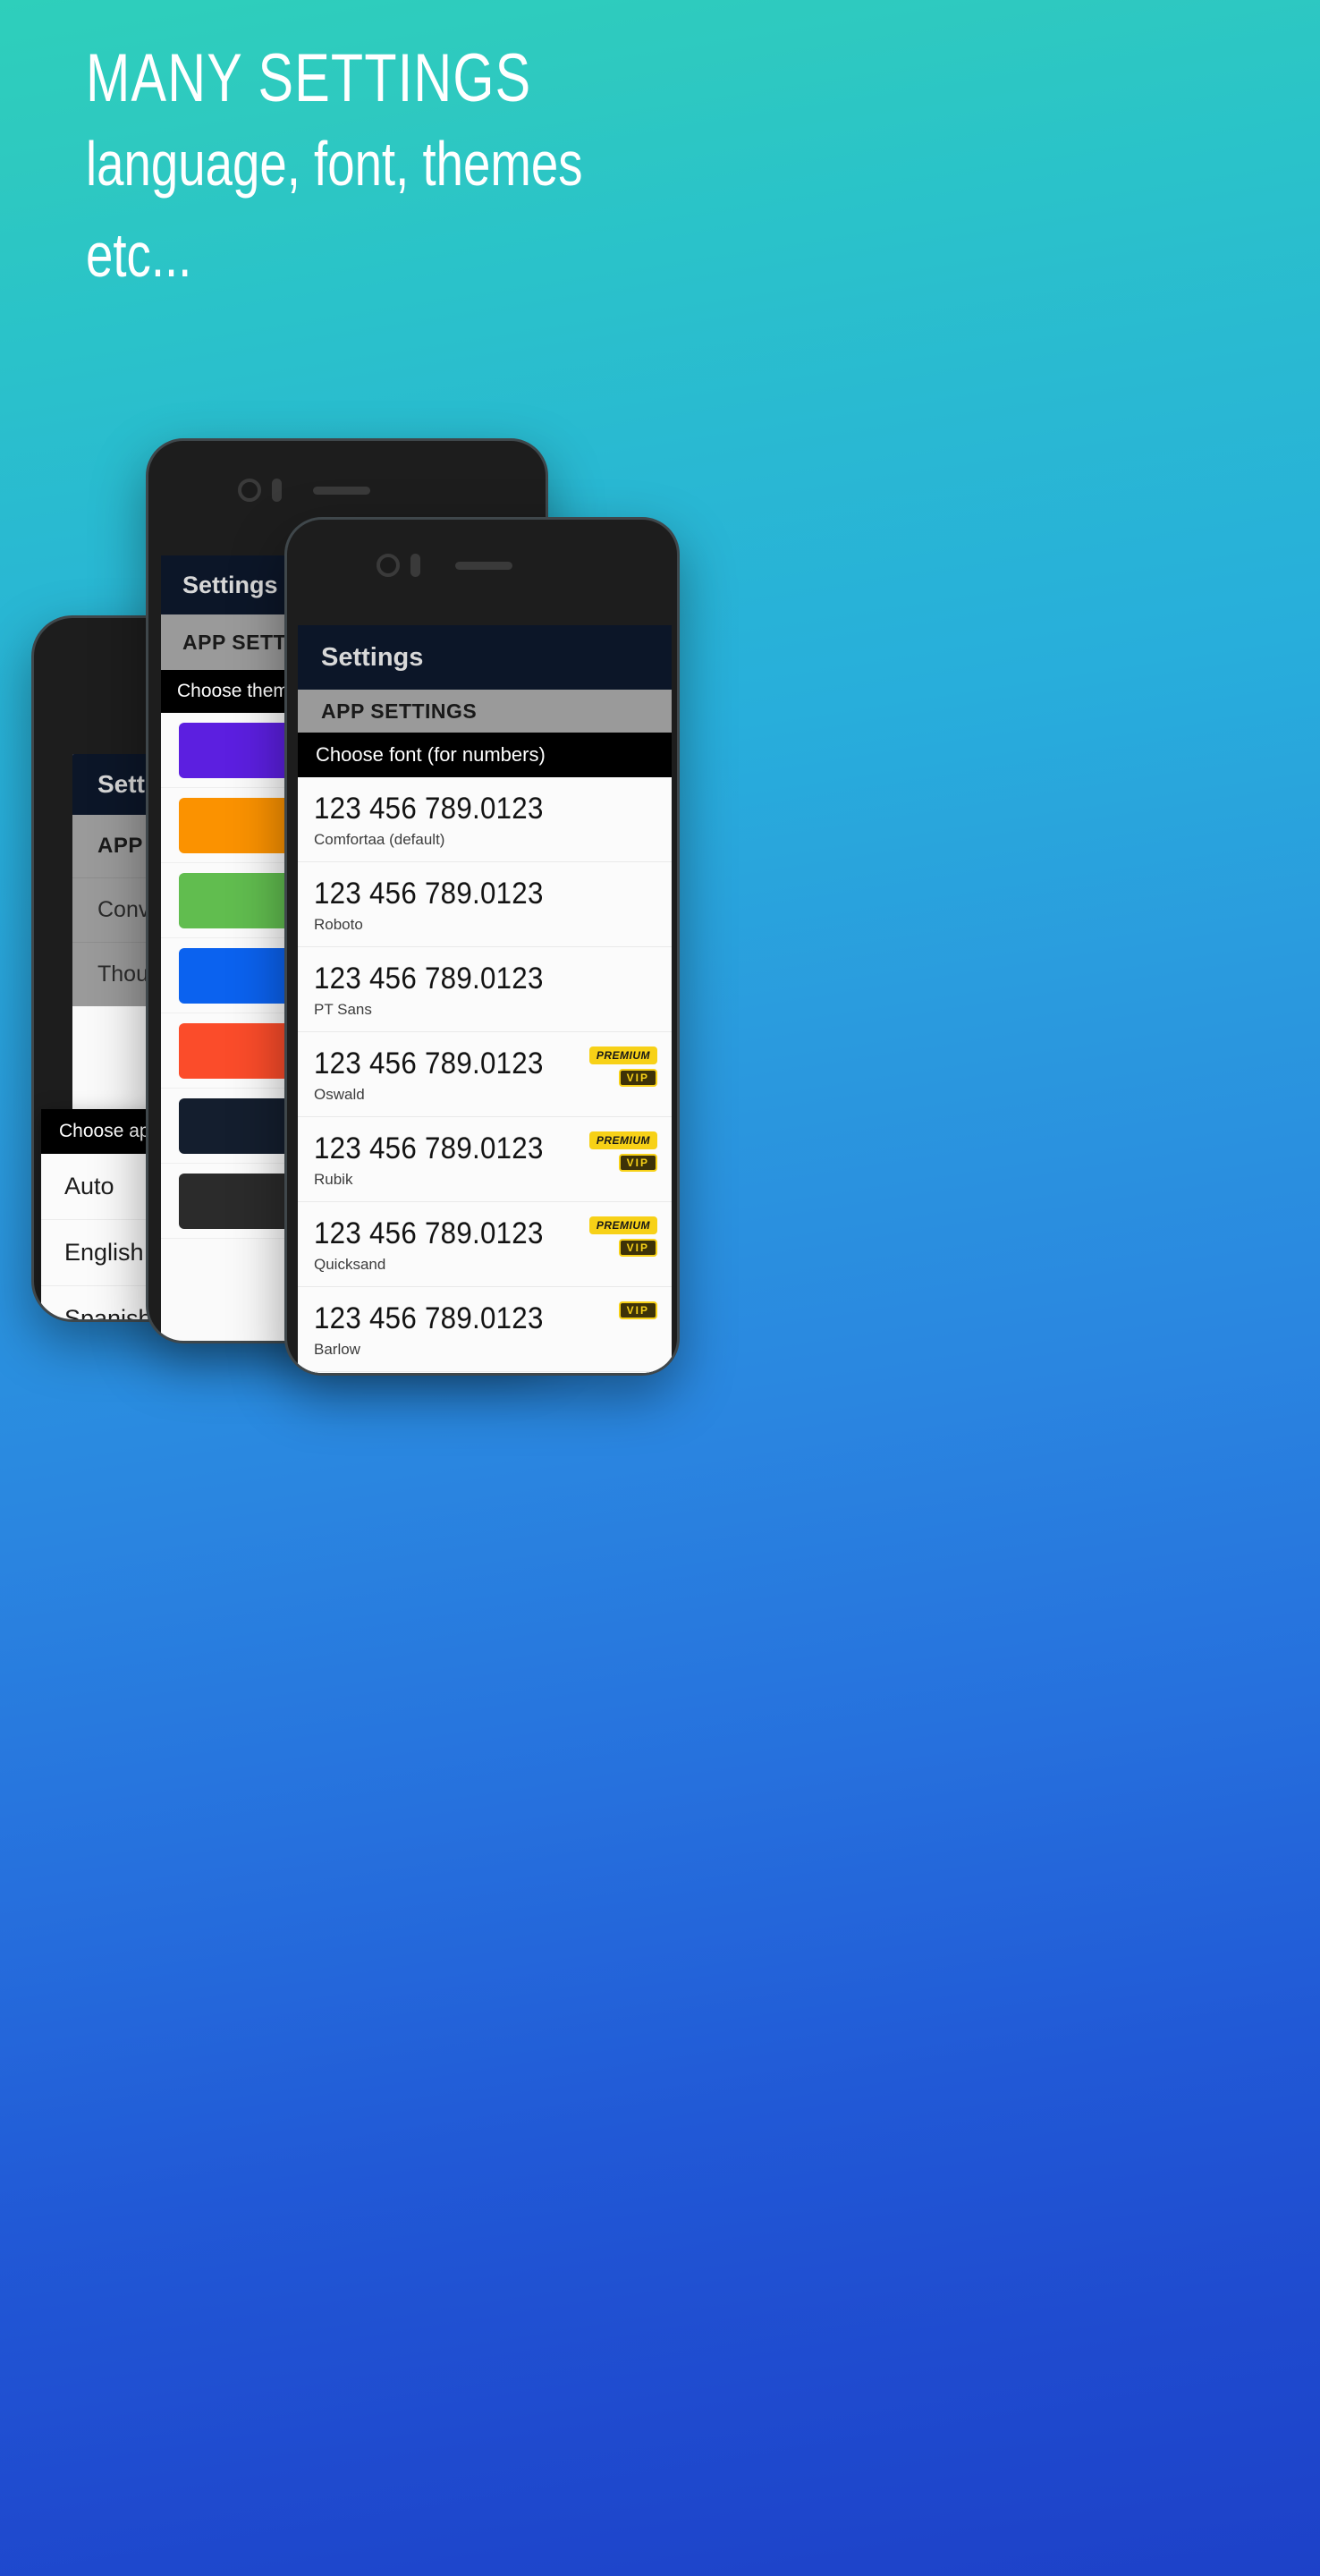 The image size is (1320, 2576). I want to click on phone3-appbar-title: Settings, so click(372, 657).